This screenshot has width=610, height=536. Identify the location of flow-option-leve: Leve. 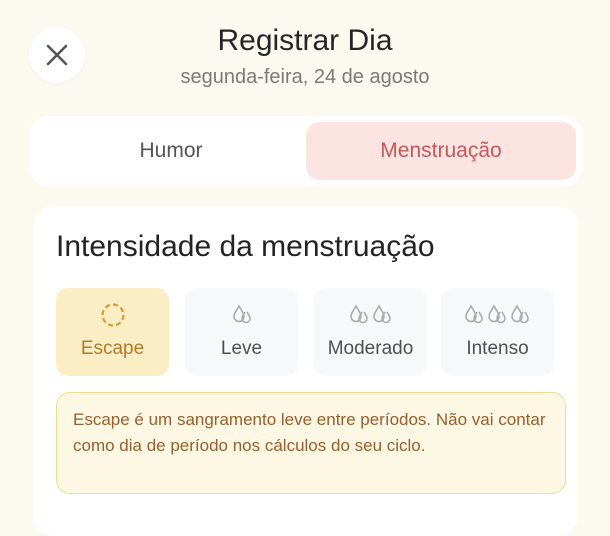
(241, 332).